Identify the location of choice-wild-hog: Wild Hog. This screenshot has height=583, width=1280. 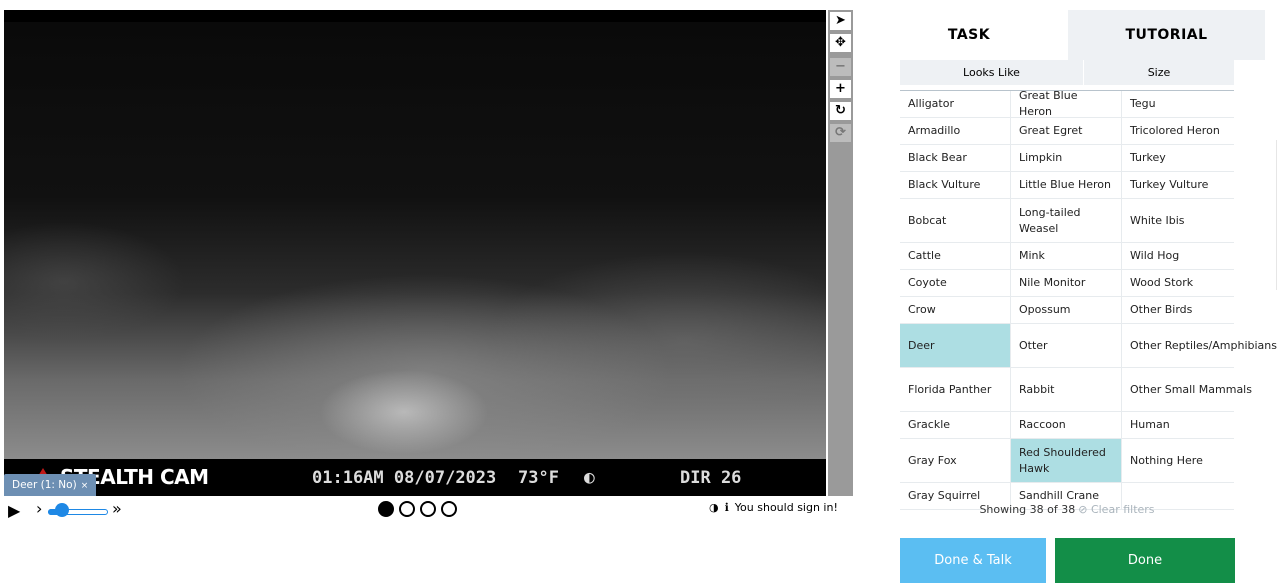
(1178, 256).